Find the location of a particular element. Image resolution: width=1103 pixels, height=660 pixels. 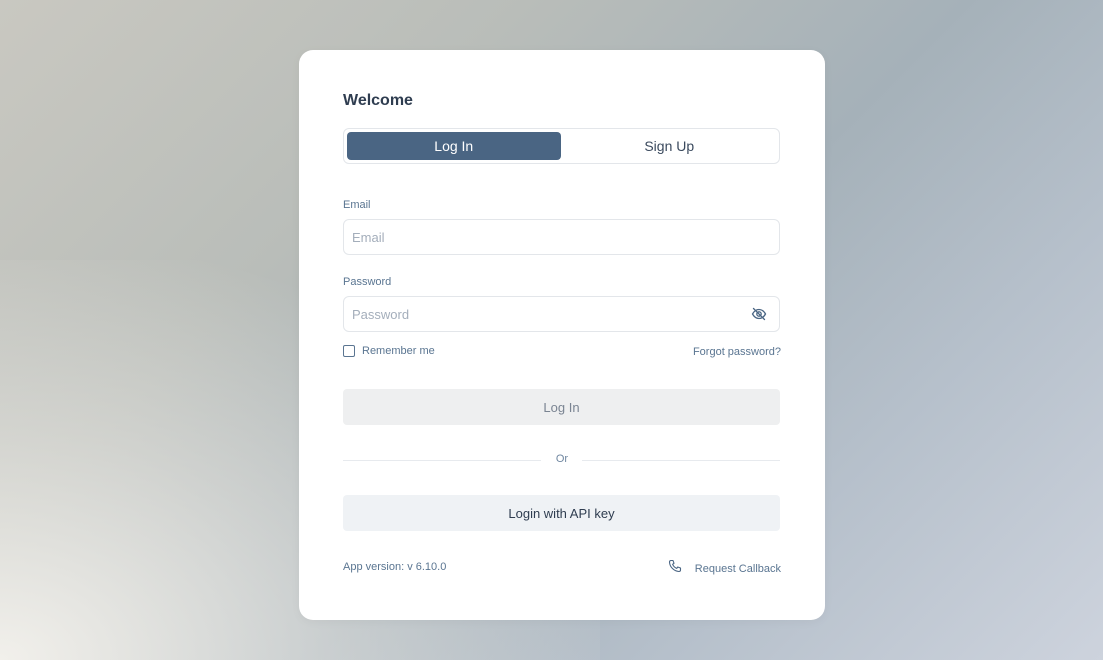

tab-log-in: Log In is located at coordinates (454, 146).